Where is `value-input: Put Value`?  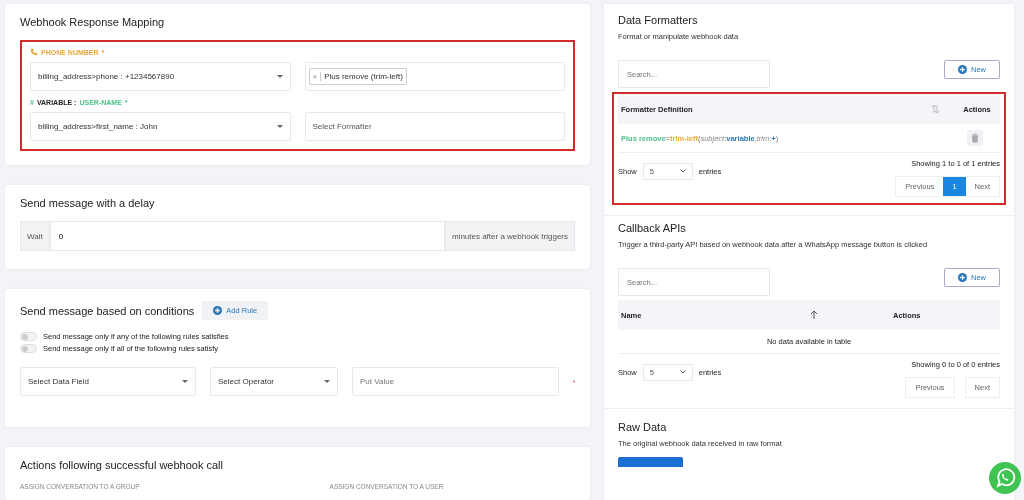 value-input: Put Value is located at coordinates (455, 381).